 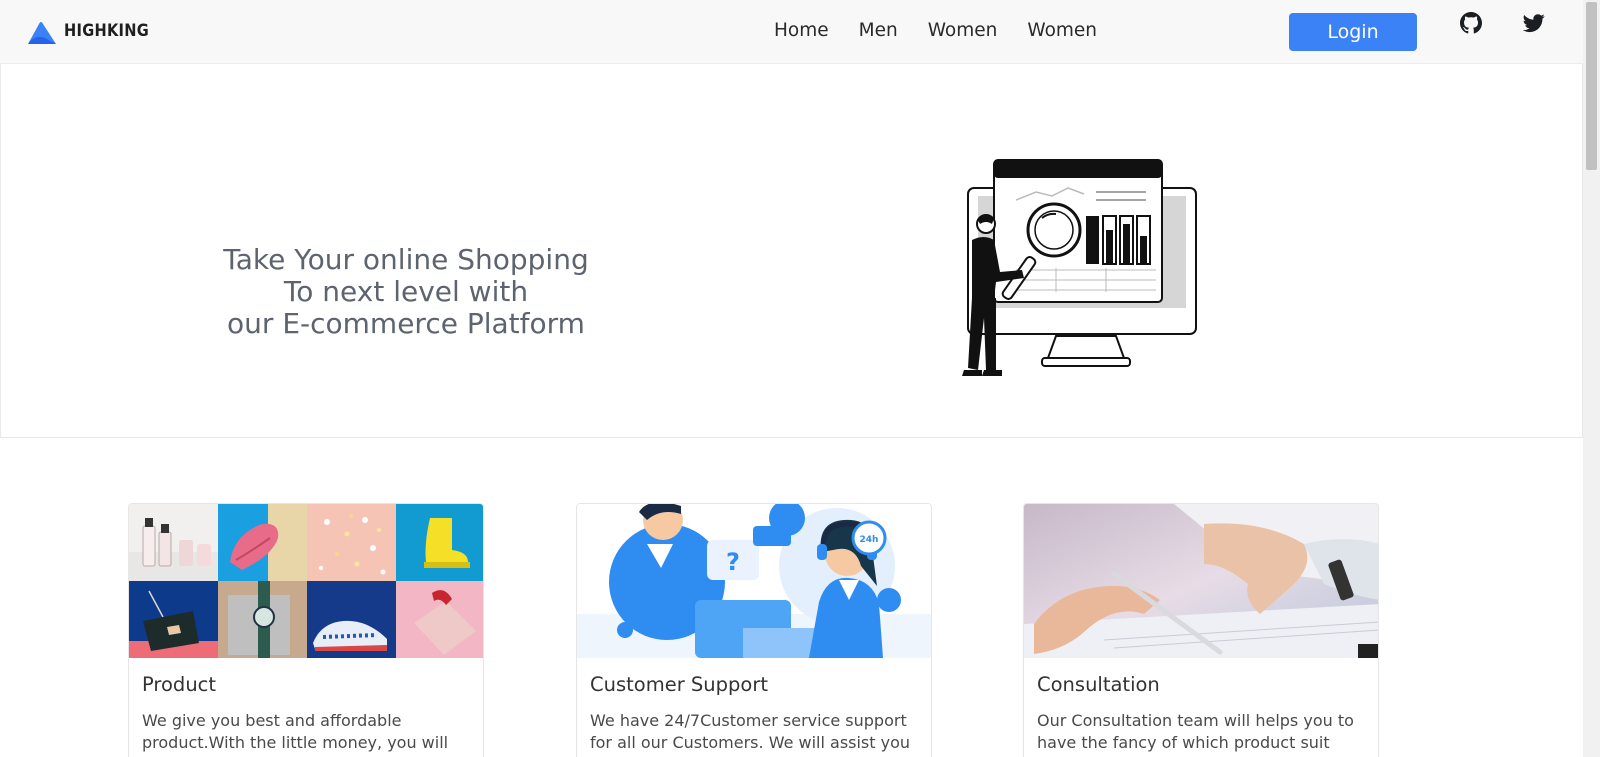 I want to click on twitter-icon, so click(x=1534, y=23).